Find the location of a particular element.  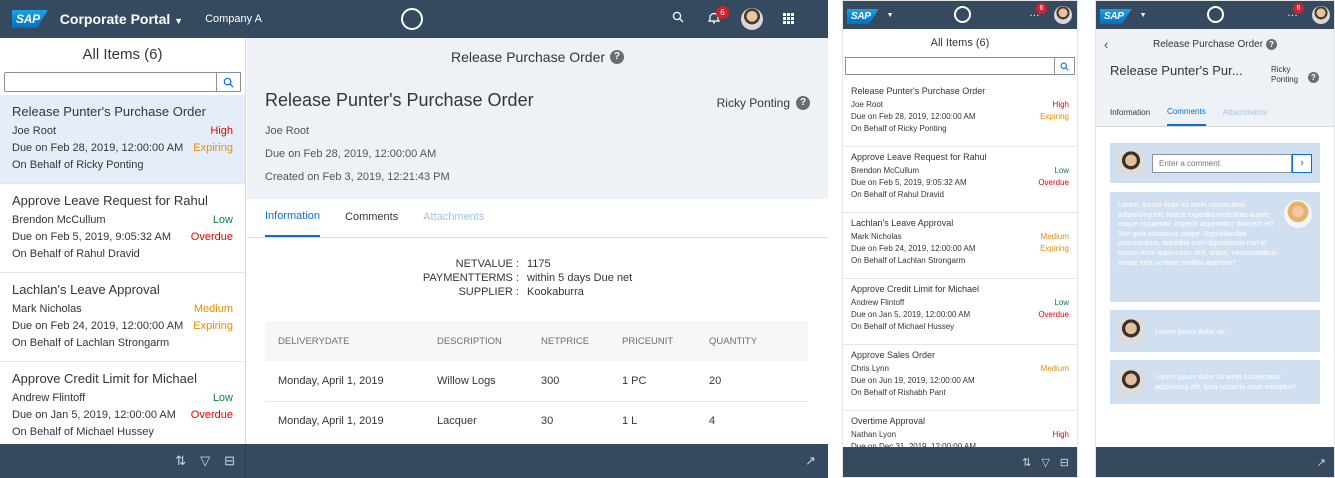

table-cell: Lacquer is located at coordinates (457, 421).